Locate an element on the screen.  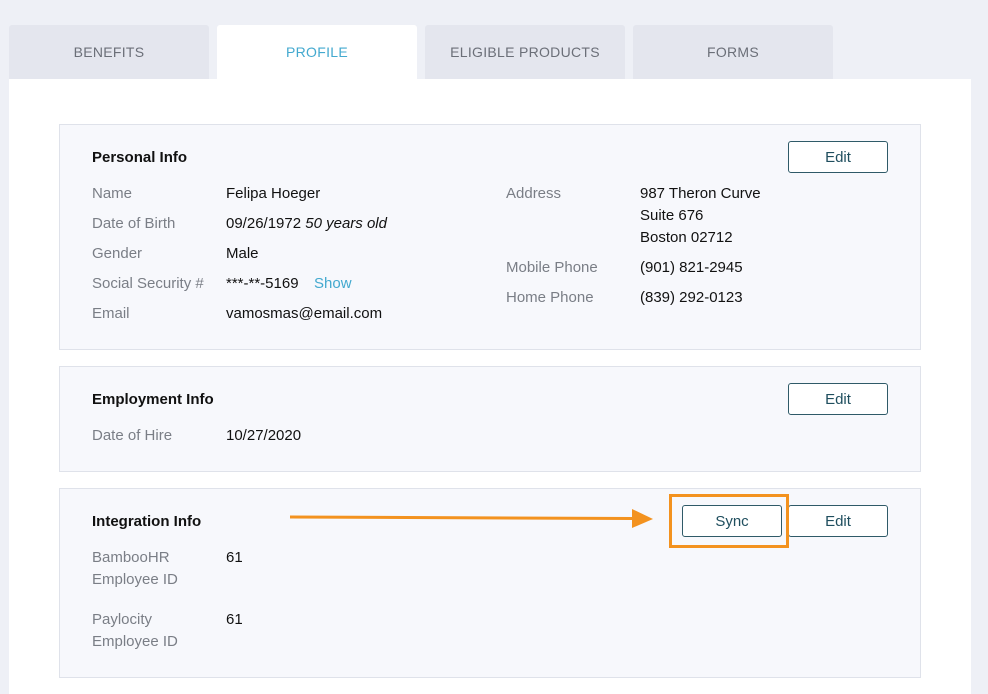
integration-info-edit-button: Edit is located at coordinates (838, 521).